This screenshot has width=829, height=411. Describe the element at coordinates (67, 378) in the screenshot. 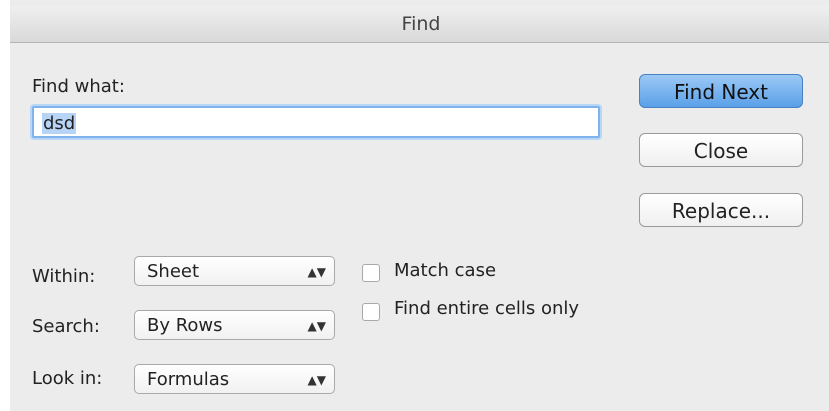

I see `look-in-label: Look in:` at that location.